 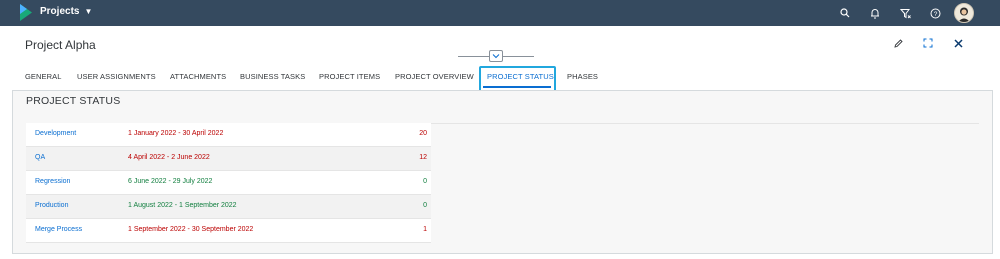 What do you see at coordinates (349, 76) in the screenshot?
I see `tab-project-items: PROJECT ITEMS` at bounding box center [349, 76].